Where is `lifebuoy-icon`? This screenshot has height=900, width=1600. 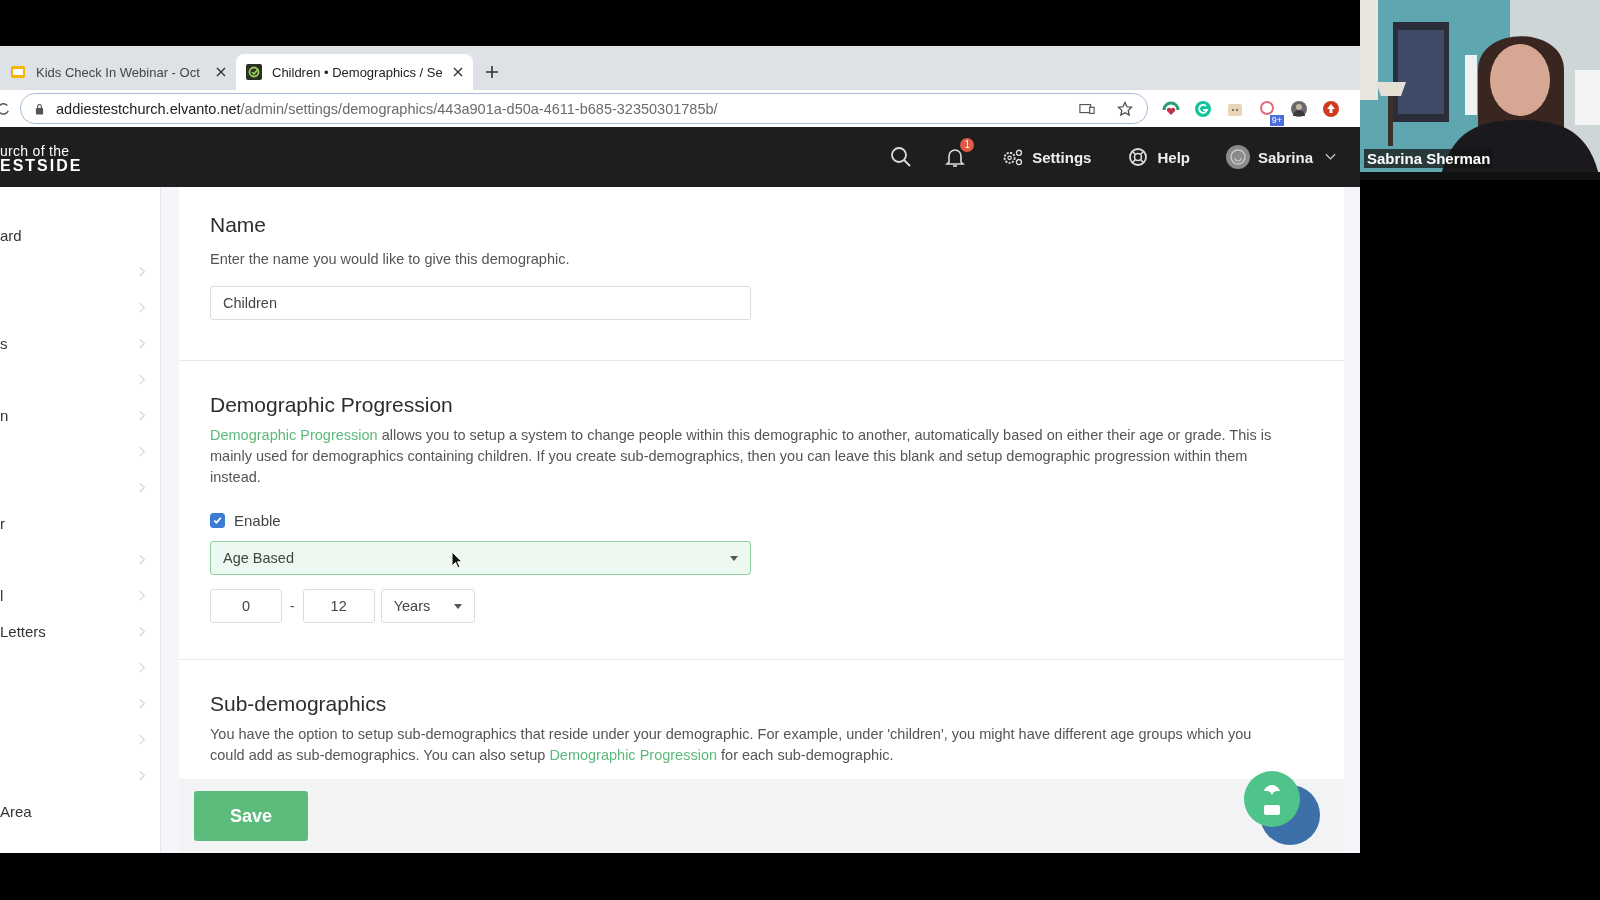
lifebuoy-icon is located at coordinates (1138, 157).